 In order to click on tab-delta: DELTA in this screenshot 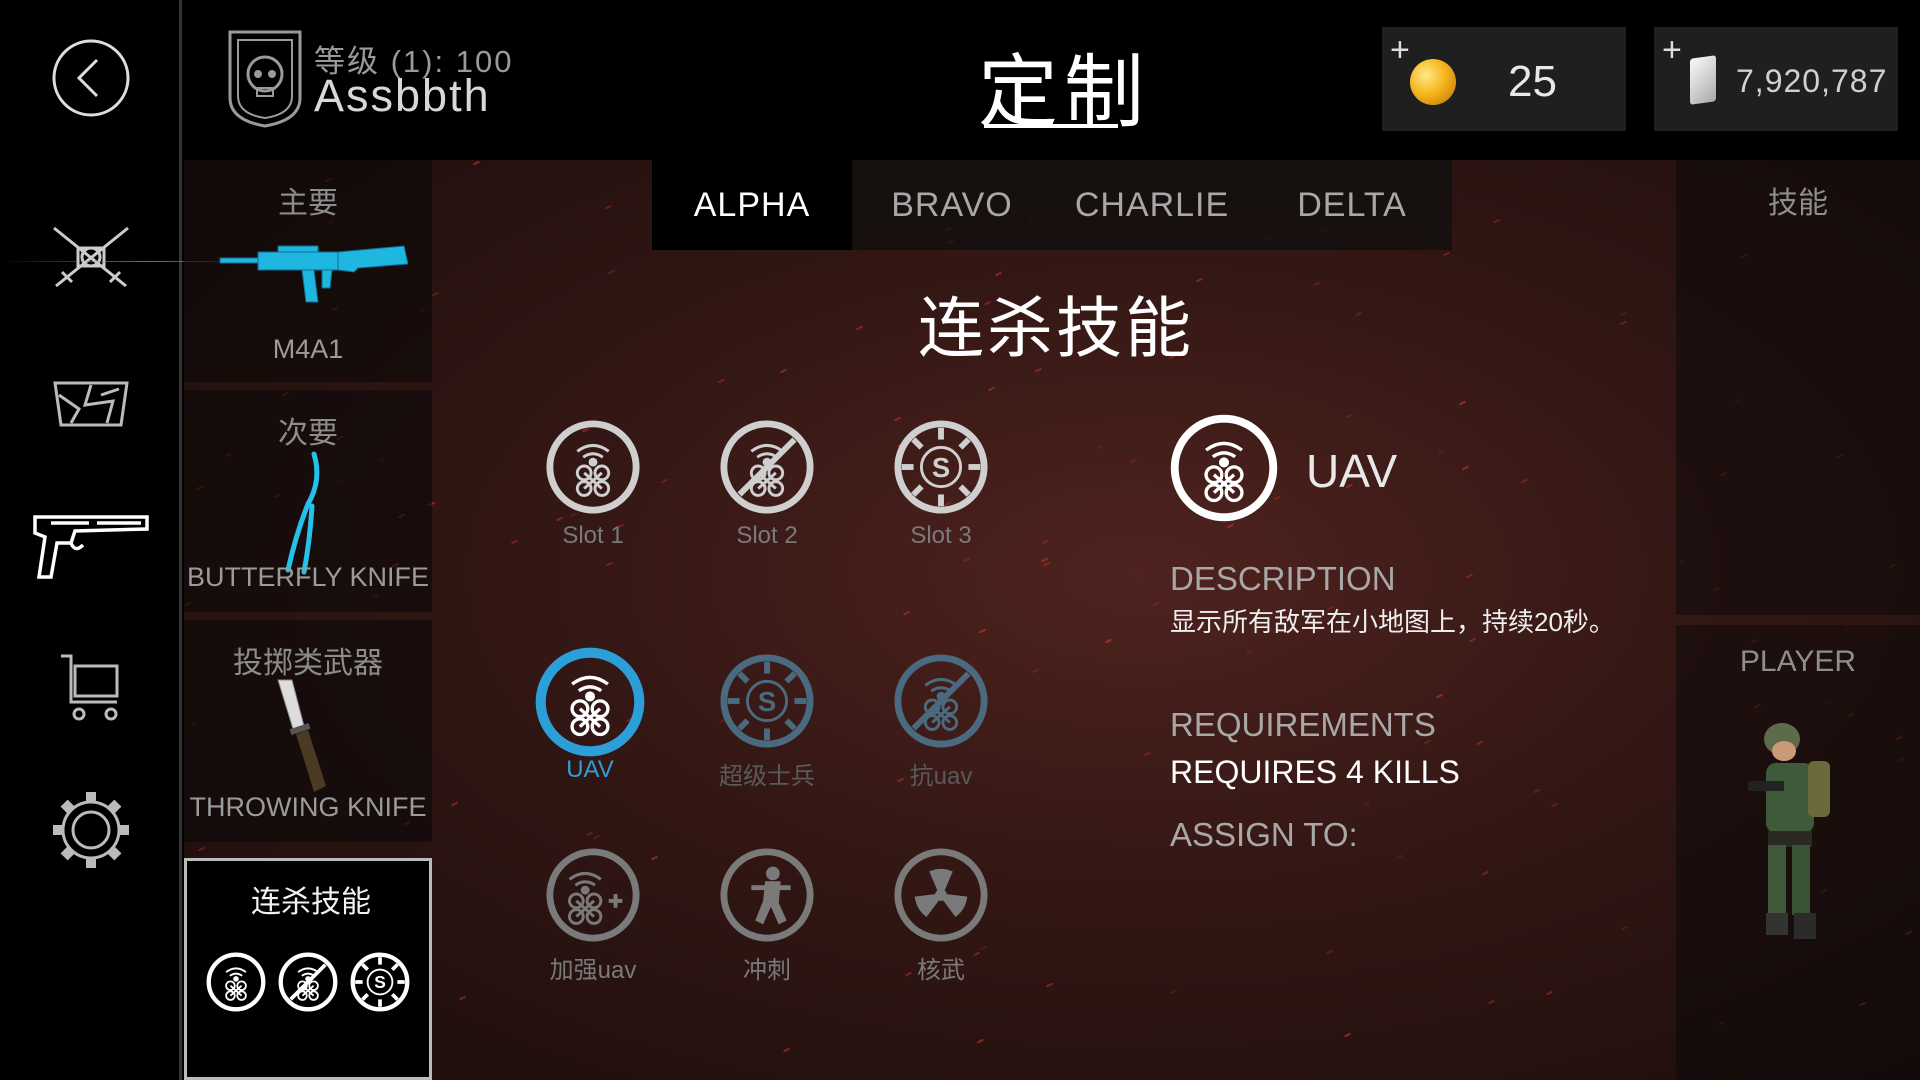, I will do `click(1352, 205)`.